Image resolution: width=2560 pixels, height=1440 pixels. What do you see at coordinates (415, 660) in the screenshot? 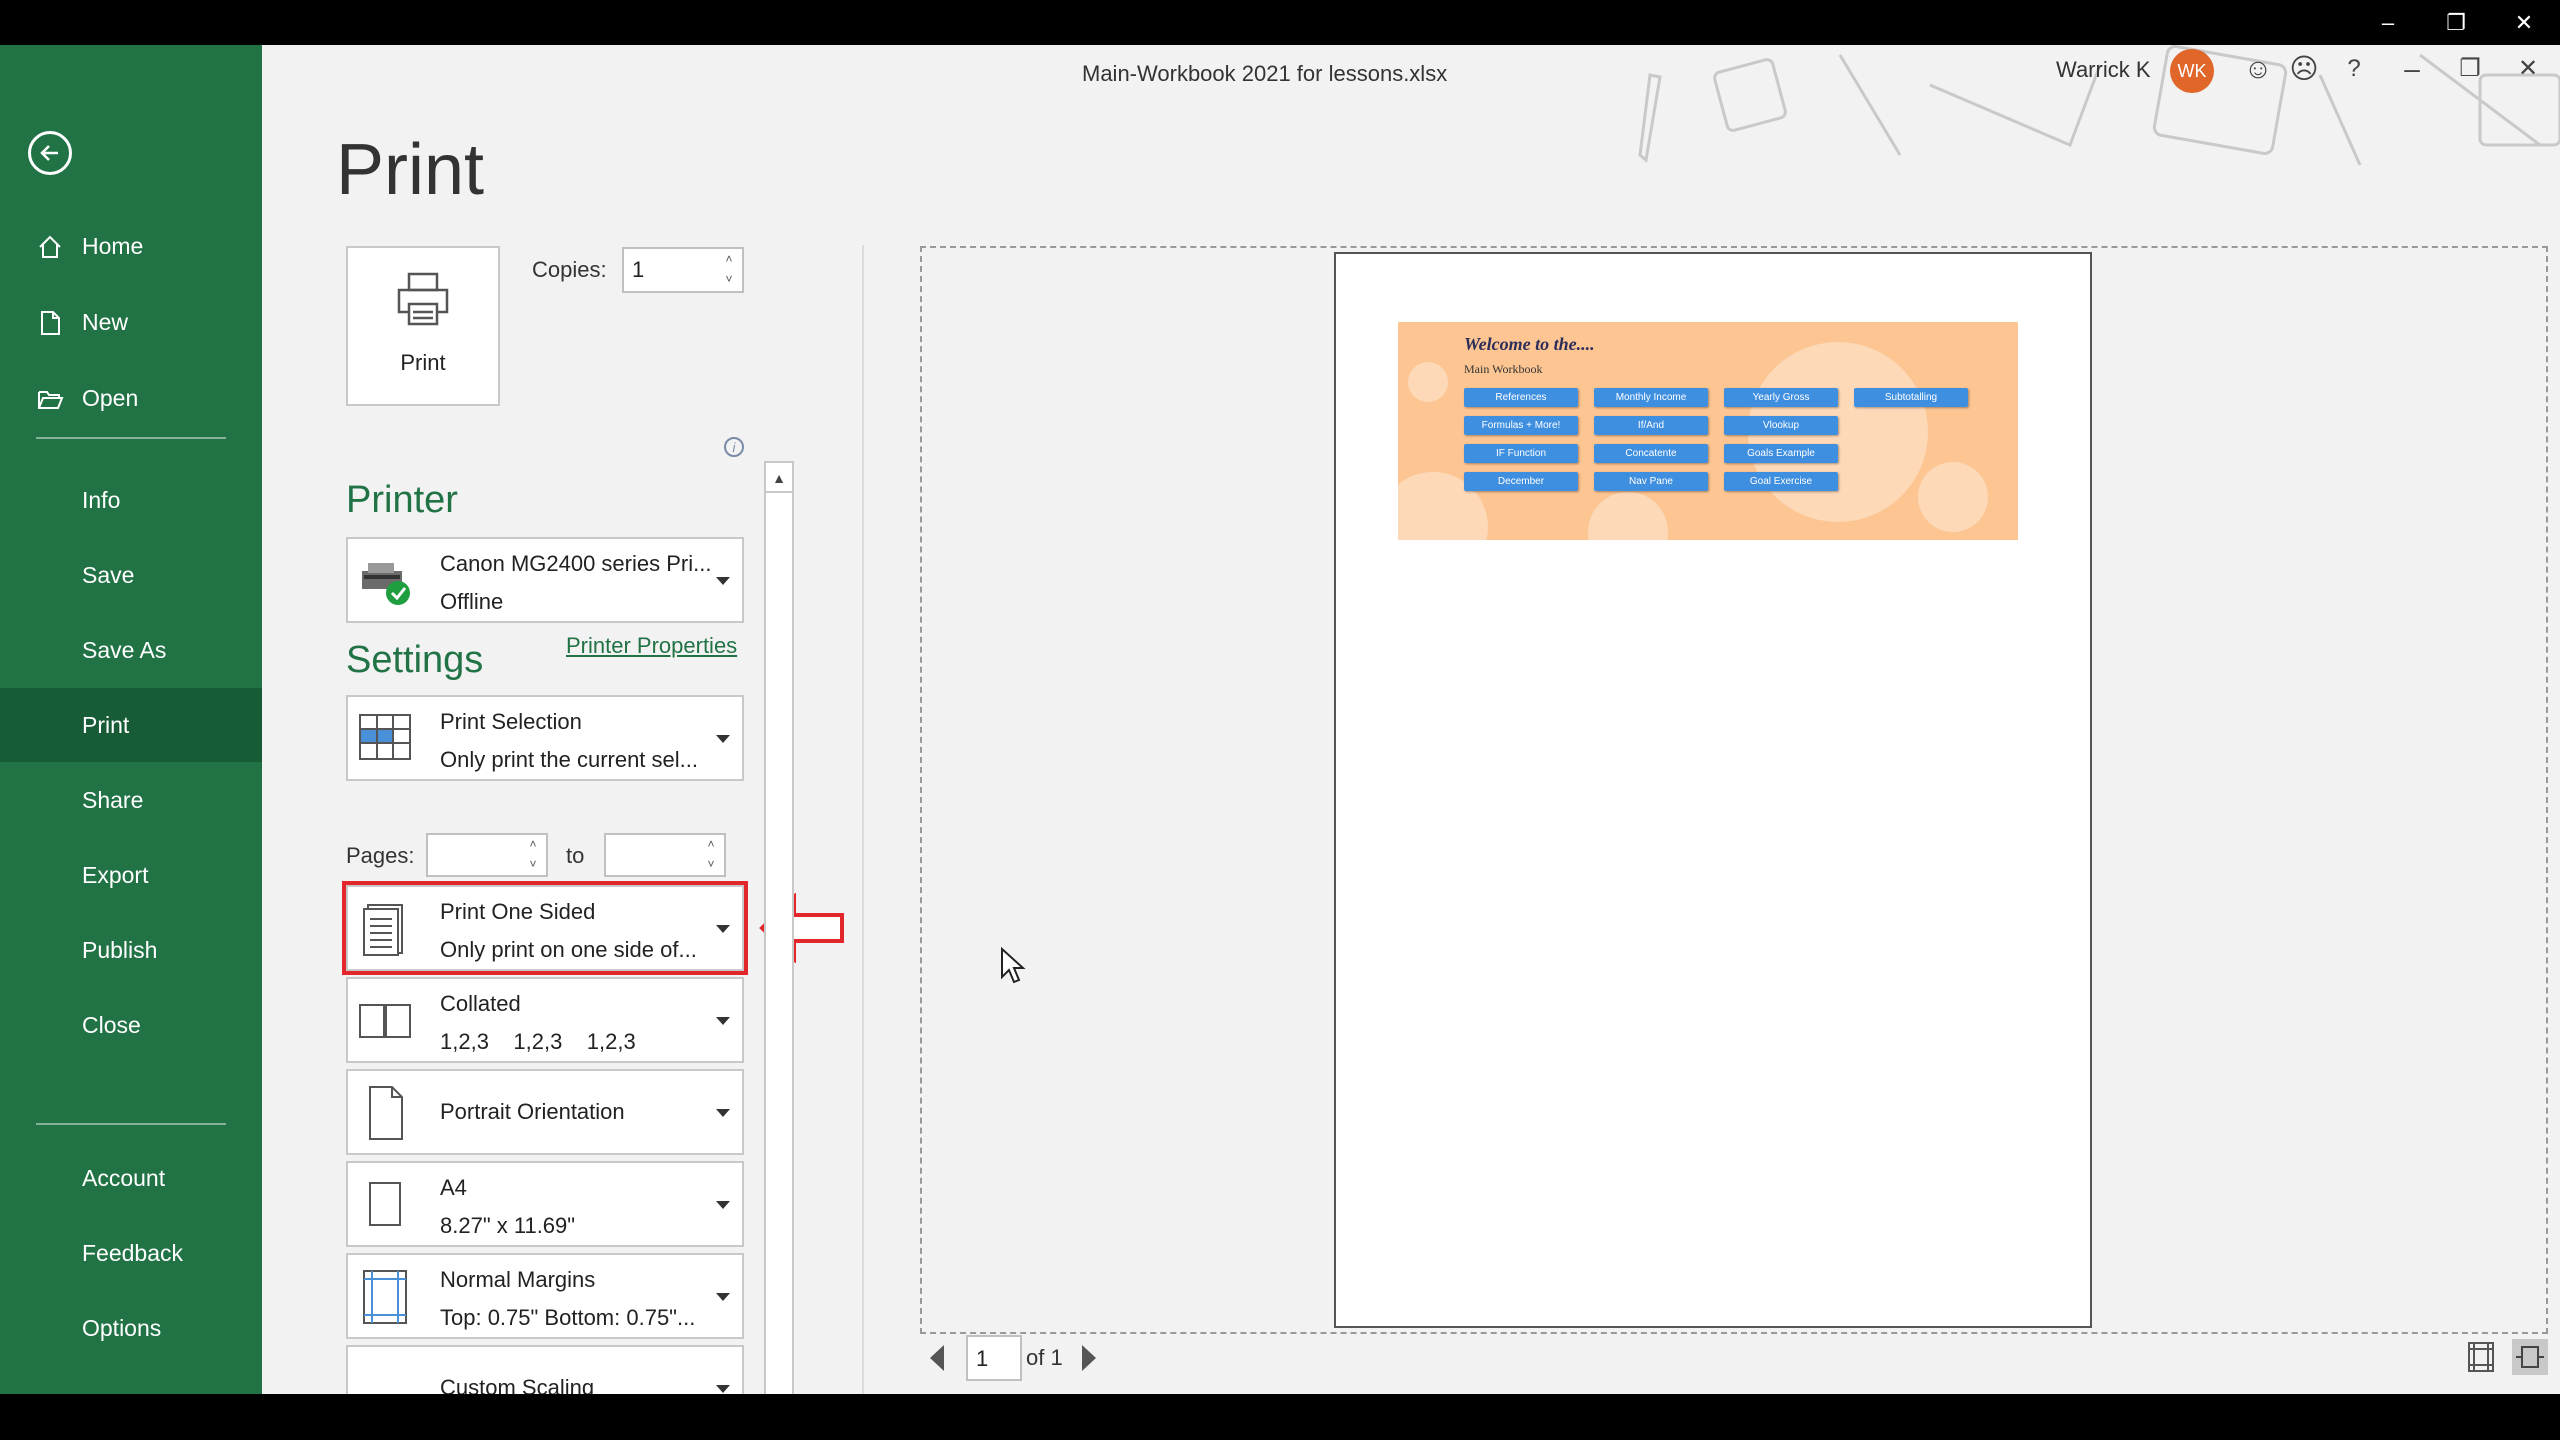
I see `settings-section-title: Settings` at bounding box center [415, 660].